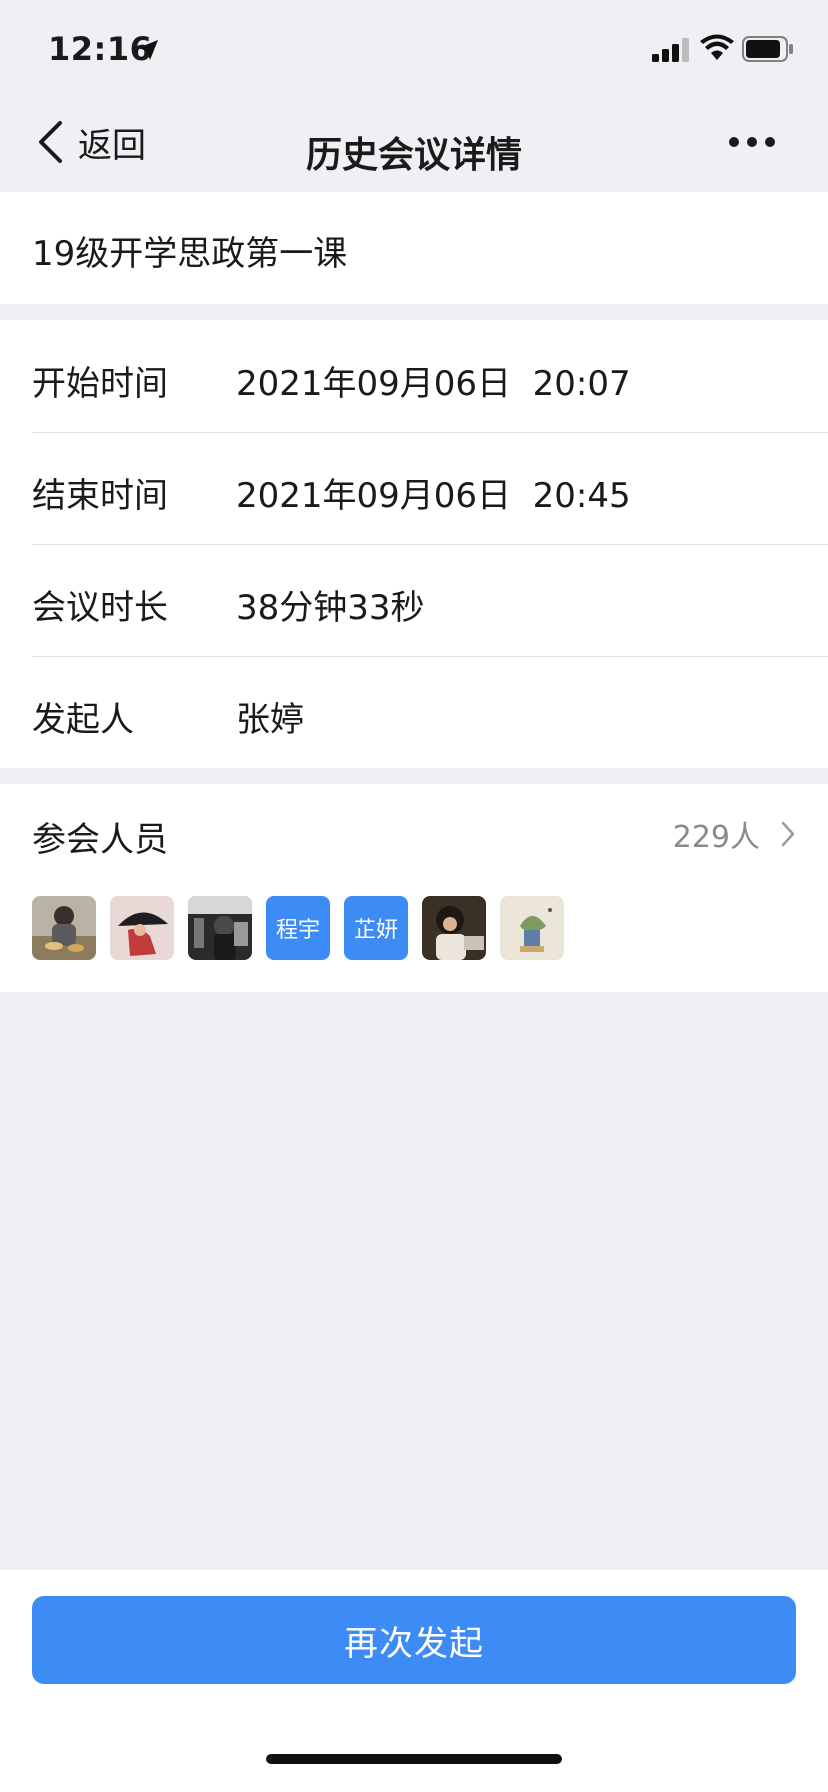  I want to click on duration-row: 会议时长 38分钟33秒, so click(414, 600).